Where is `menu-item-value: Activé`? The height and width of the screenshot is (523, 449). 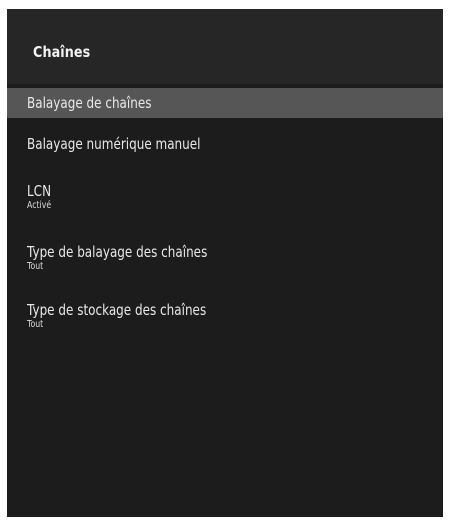
menu-item-value: Activé is located at coordinates (39, 205).